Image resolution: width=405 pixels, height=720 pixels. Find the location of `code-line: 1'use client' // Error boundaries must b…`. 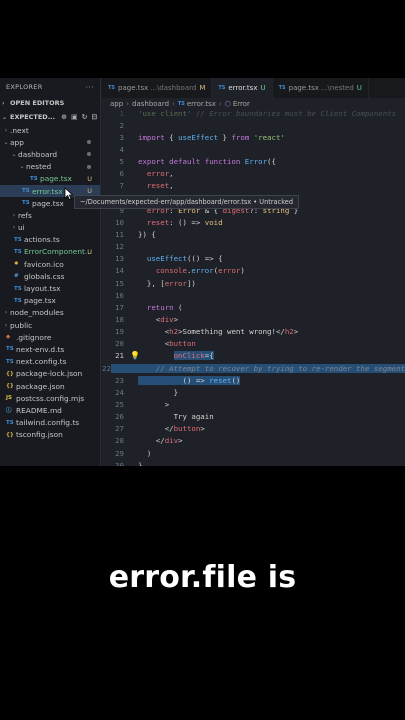

code-line: 1'use client' // Error boundaries must b… is located at coordinates (258, 113).